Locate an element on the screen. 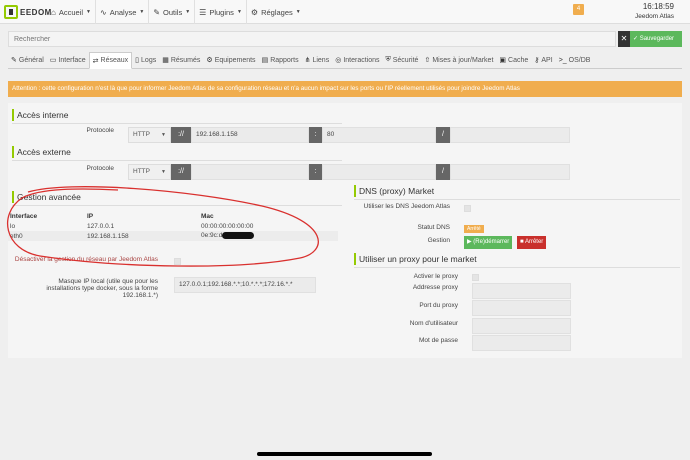 Image resolution: width=690 pixels, height=460 pixels. proxy-address-input is located at coordinates (521, 291).